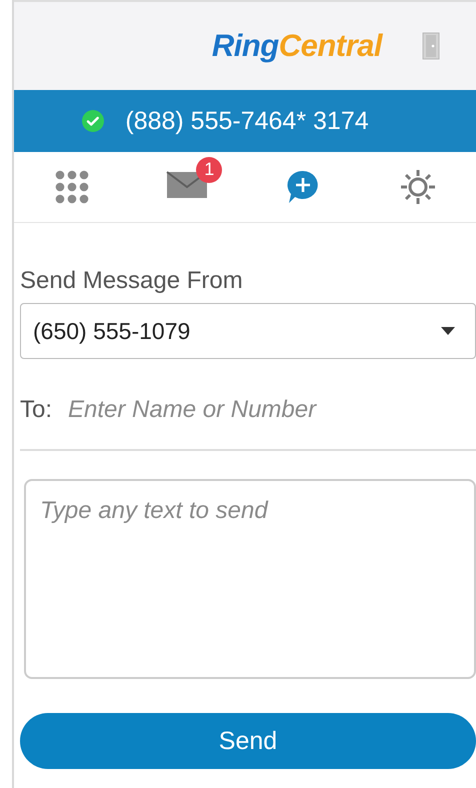 The width and height of the screenshot is (476, 788). Describe the element at coordinates (132, 281) in the screenshot. I see `field-label: Send Message From` at that location.